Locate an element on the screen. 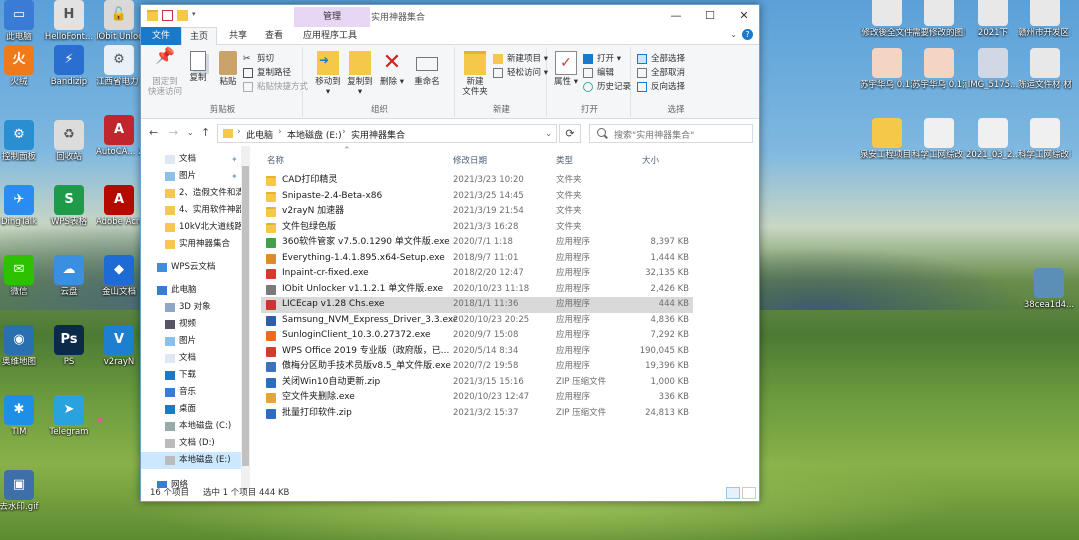 The height and width of the screenshot is (540, 1079). address-dropdown-icon: ⌄ is located at coordinates (548, 133).